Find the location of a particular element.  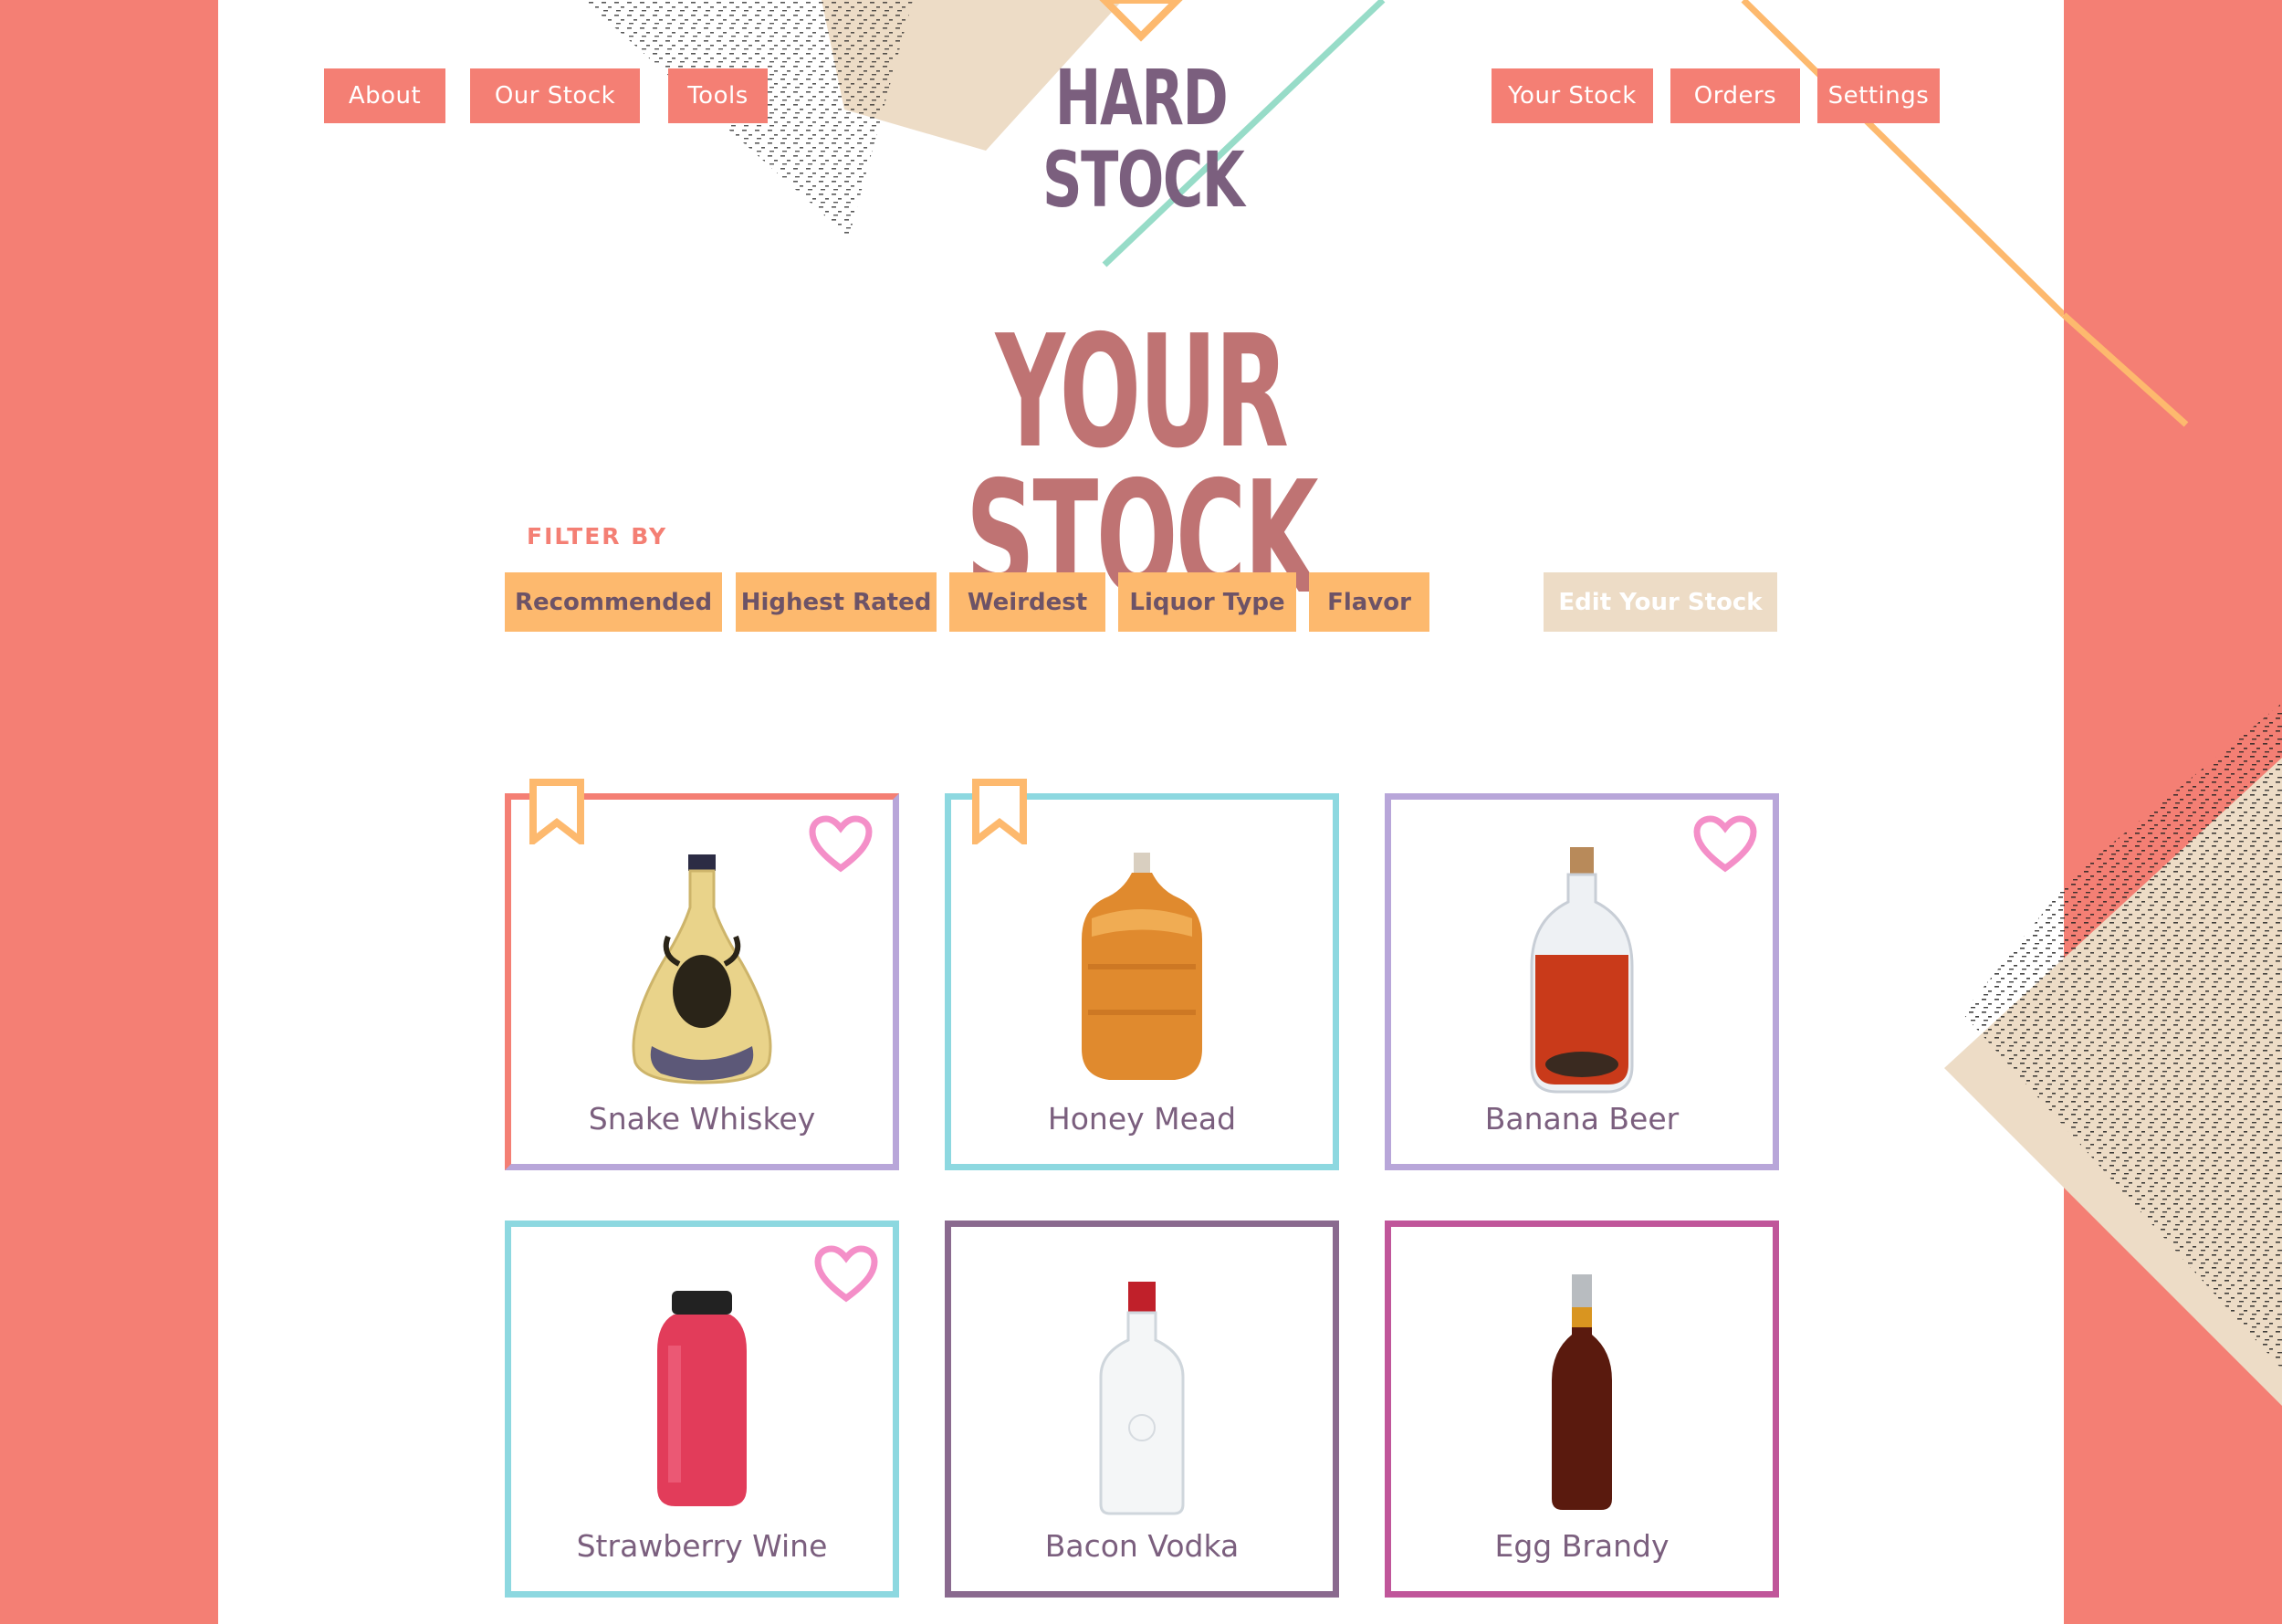

snake-whiskey-bottle-icon is located at coordinates (702, 969).